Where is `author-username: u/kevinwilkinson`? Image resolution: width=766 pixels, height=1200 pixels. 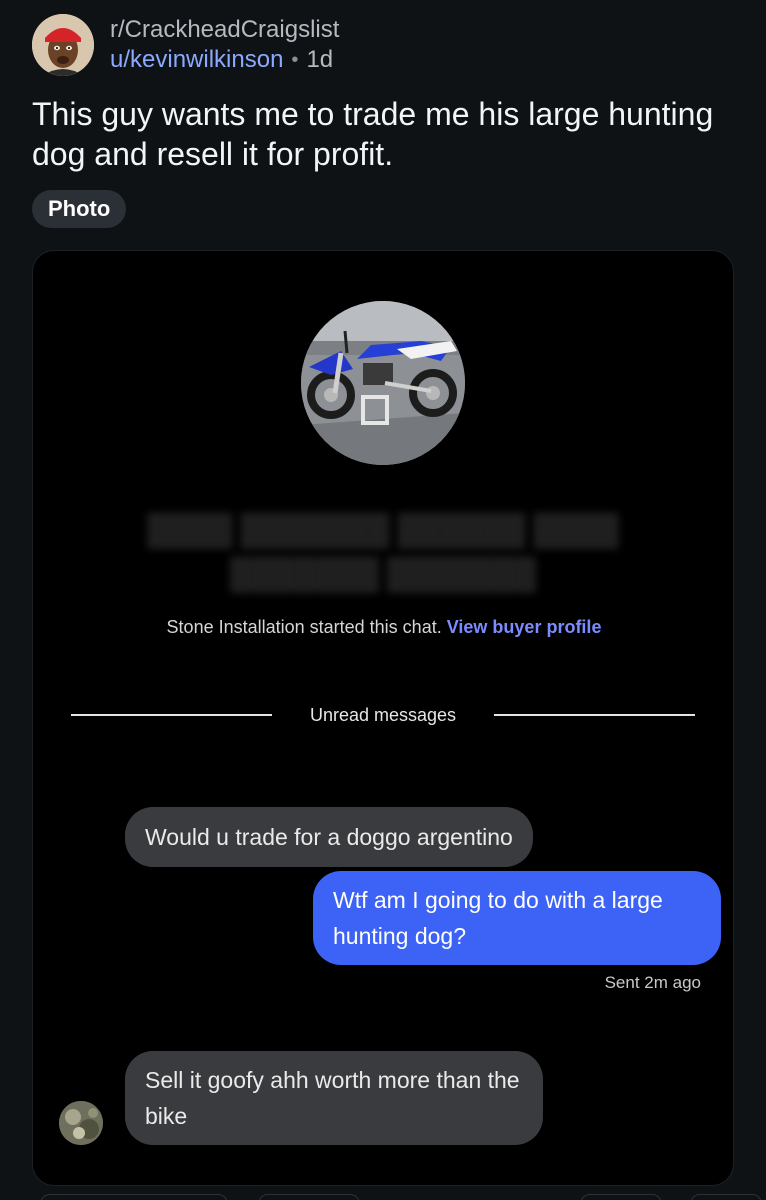
author-username: u/kevinwilkinson is located at coordinates (196, 60).